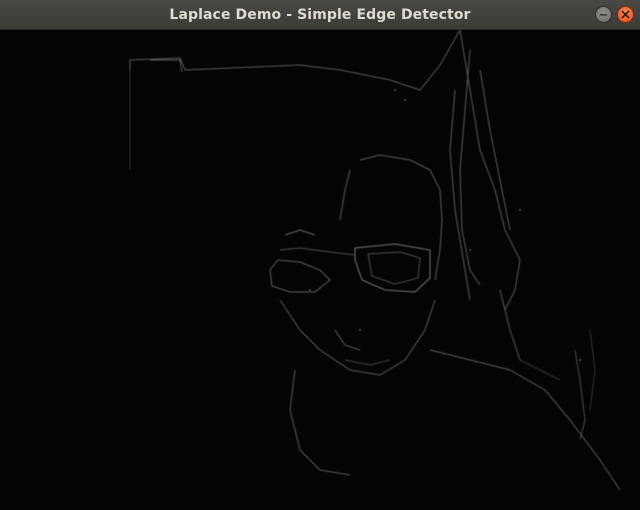 This screenshot has height=510, width=640. I want to click on title-bar: Laplace Demo - Simple Edge Detector, so click(320, 15).